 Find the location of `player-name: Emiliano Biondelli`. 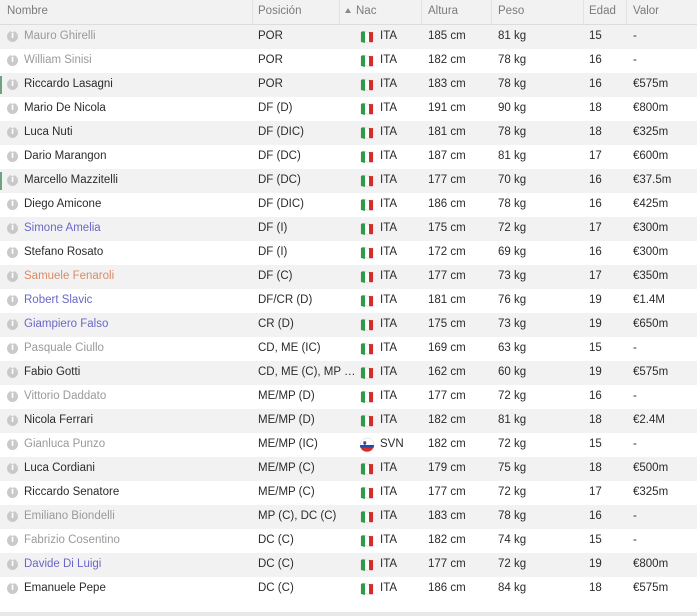

player-name: Emiliano Biondelli is located at coordinates (69, 516).